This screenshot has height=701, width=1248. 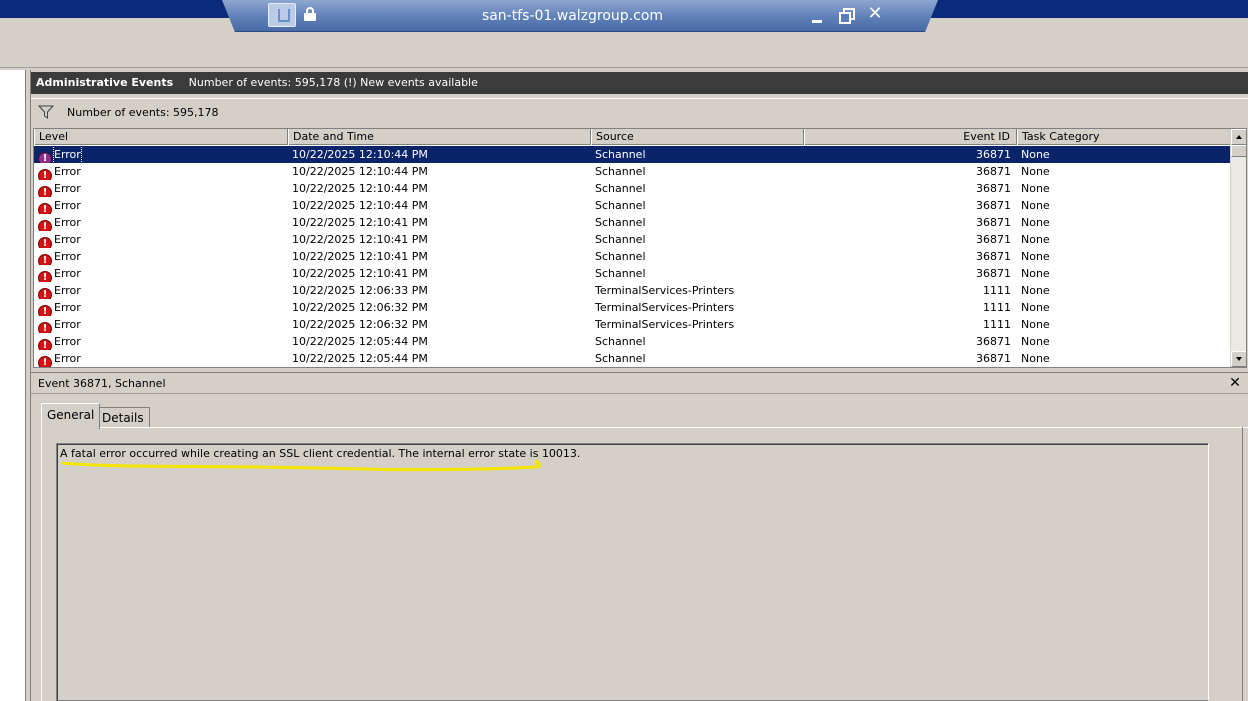 I want to click on filter-count: Number of events: 595,178, so click(x=143, y=112).